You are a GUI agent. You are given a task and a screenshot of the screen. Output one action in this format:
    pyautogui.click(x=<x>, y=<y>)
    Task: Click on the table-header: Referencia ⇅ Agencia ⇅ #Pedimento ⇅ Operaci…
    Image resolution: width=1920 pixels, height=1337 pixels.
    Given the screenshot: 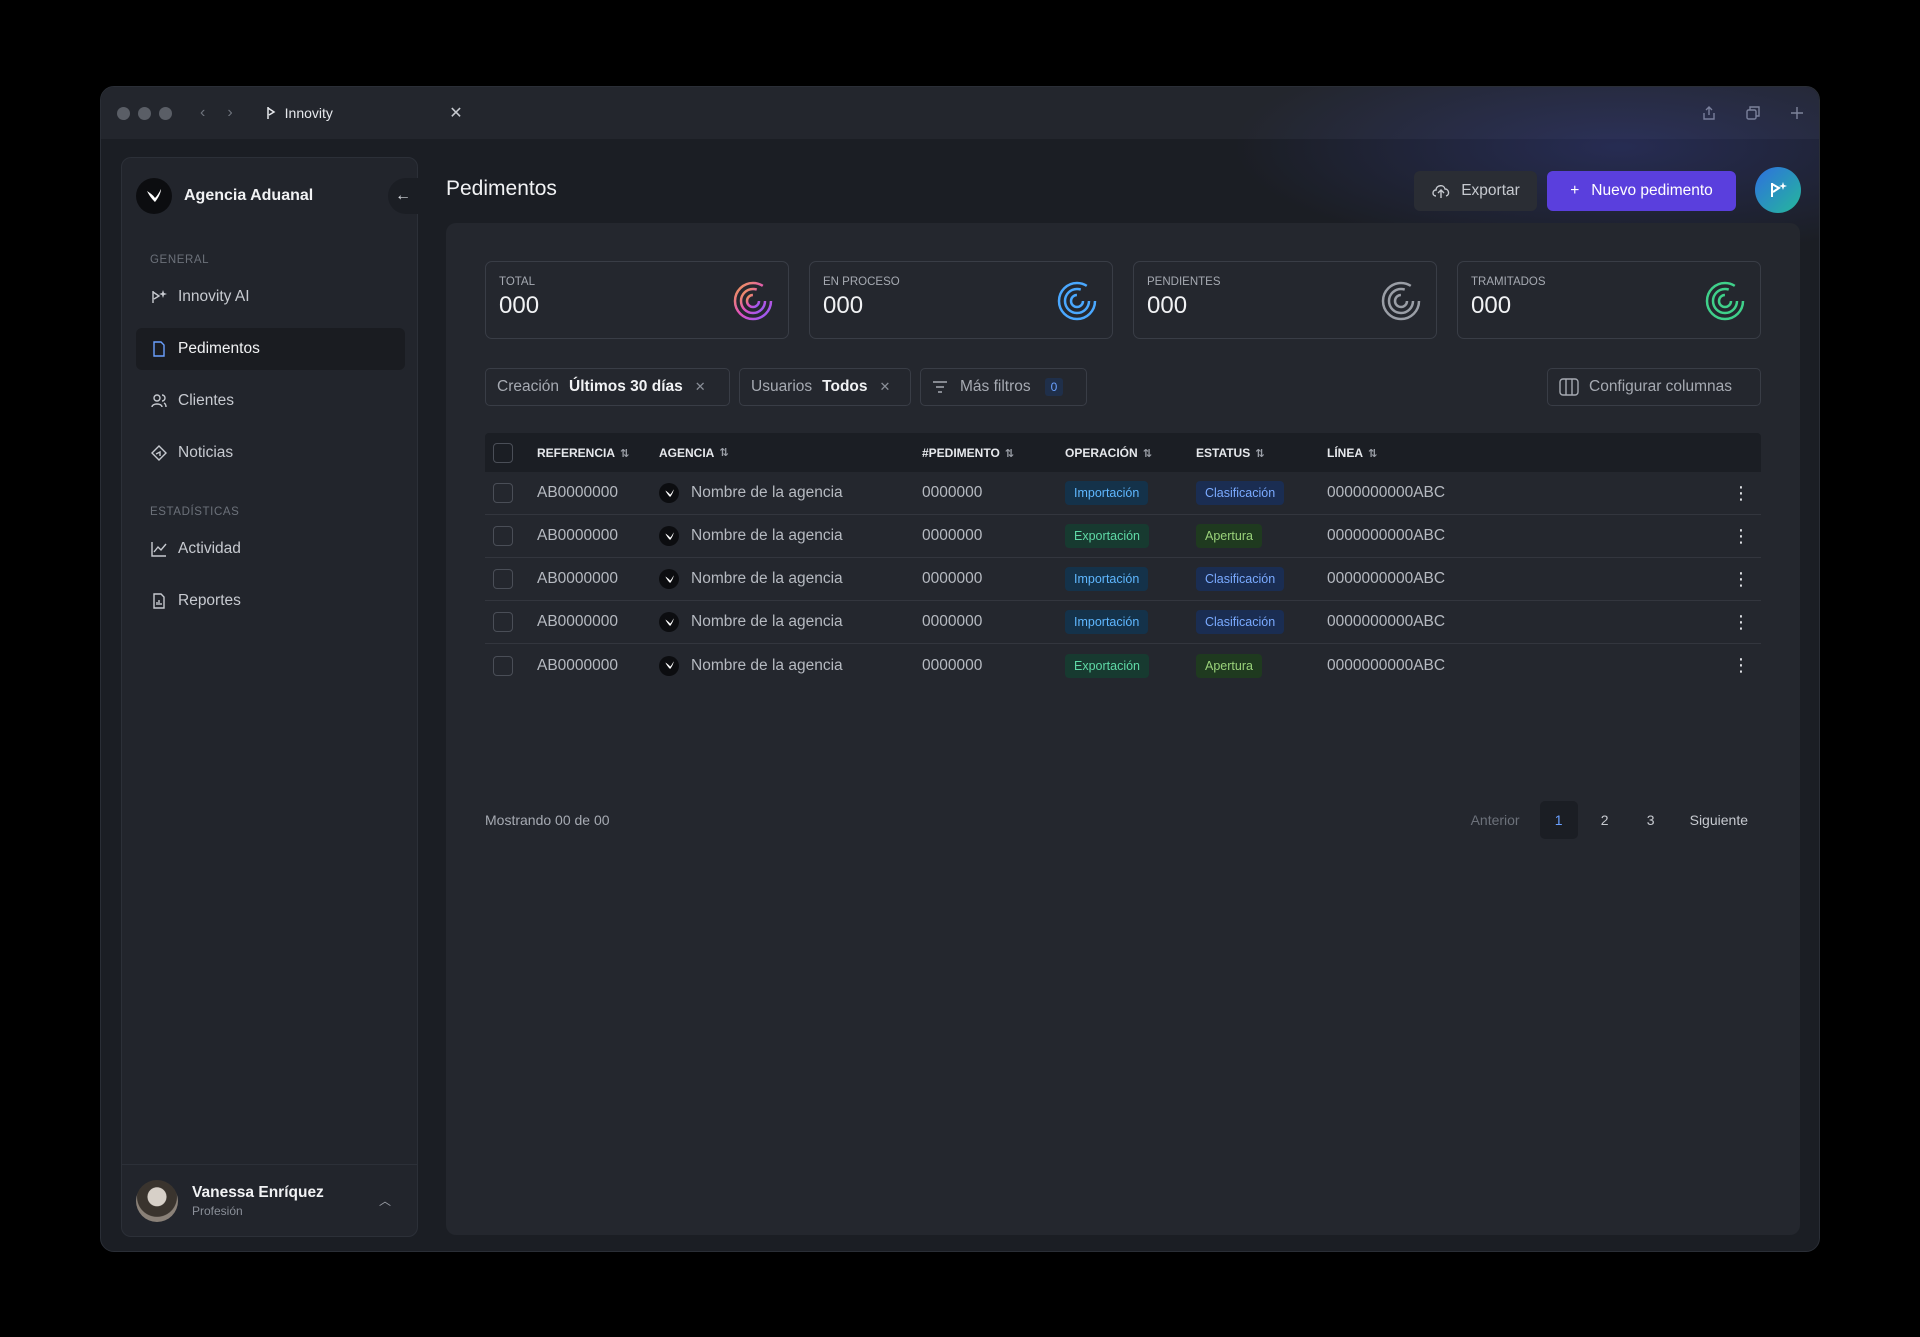 What is the action you would take?
    pyautogui.click(x=1123, y=452)
    